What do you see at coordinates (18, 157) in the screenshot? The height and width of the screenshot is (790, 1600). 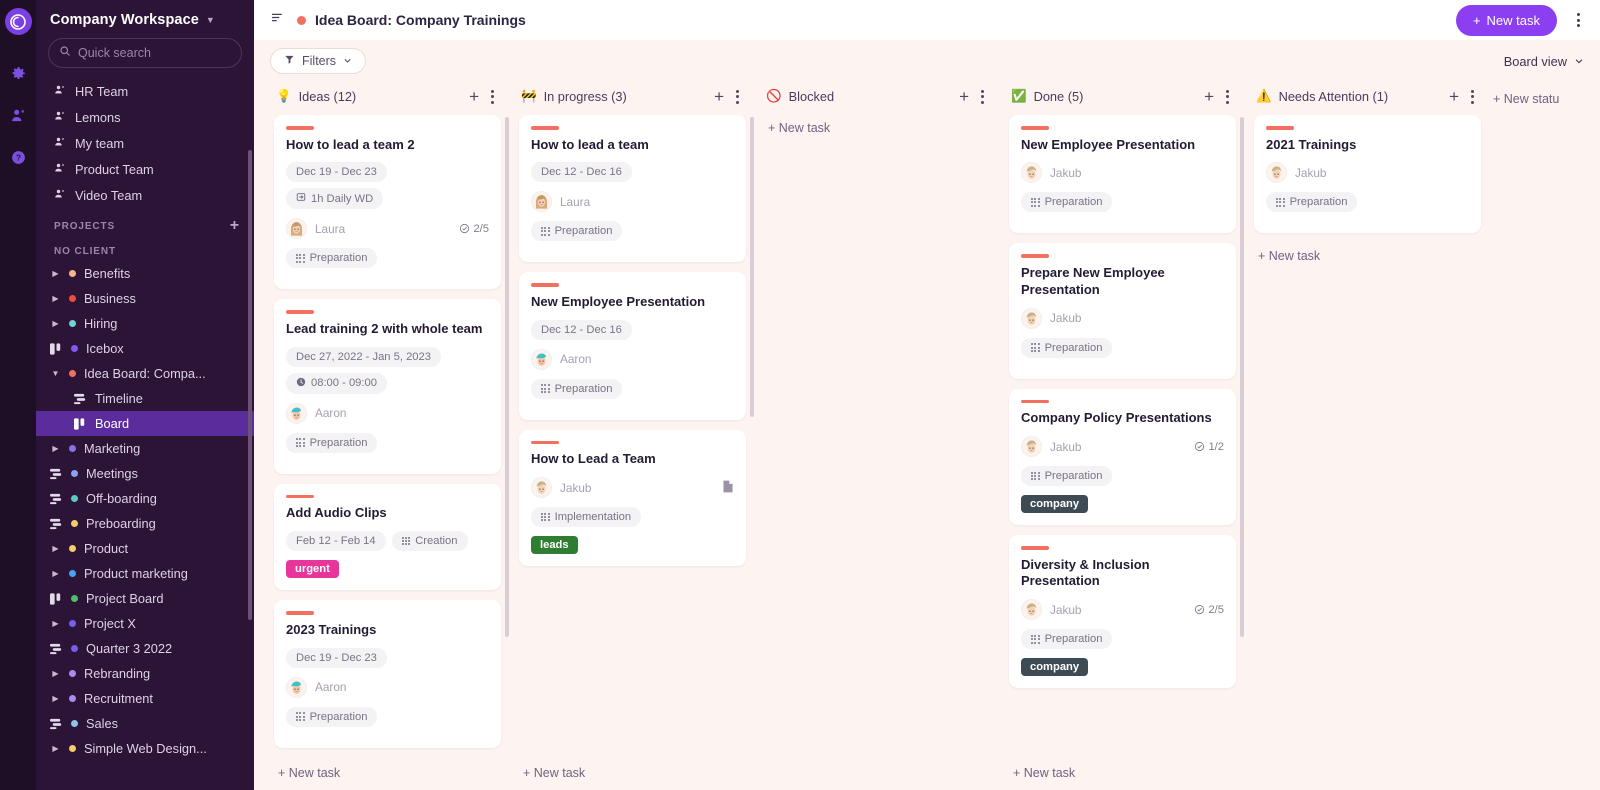 I see `help-icon: ?` at bounding box center [18, 157].